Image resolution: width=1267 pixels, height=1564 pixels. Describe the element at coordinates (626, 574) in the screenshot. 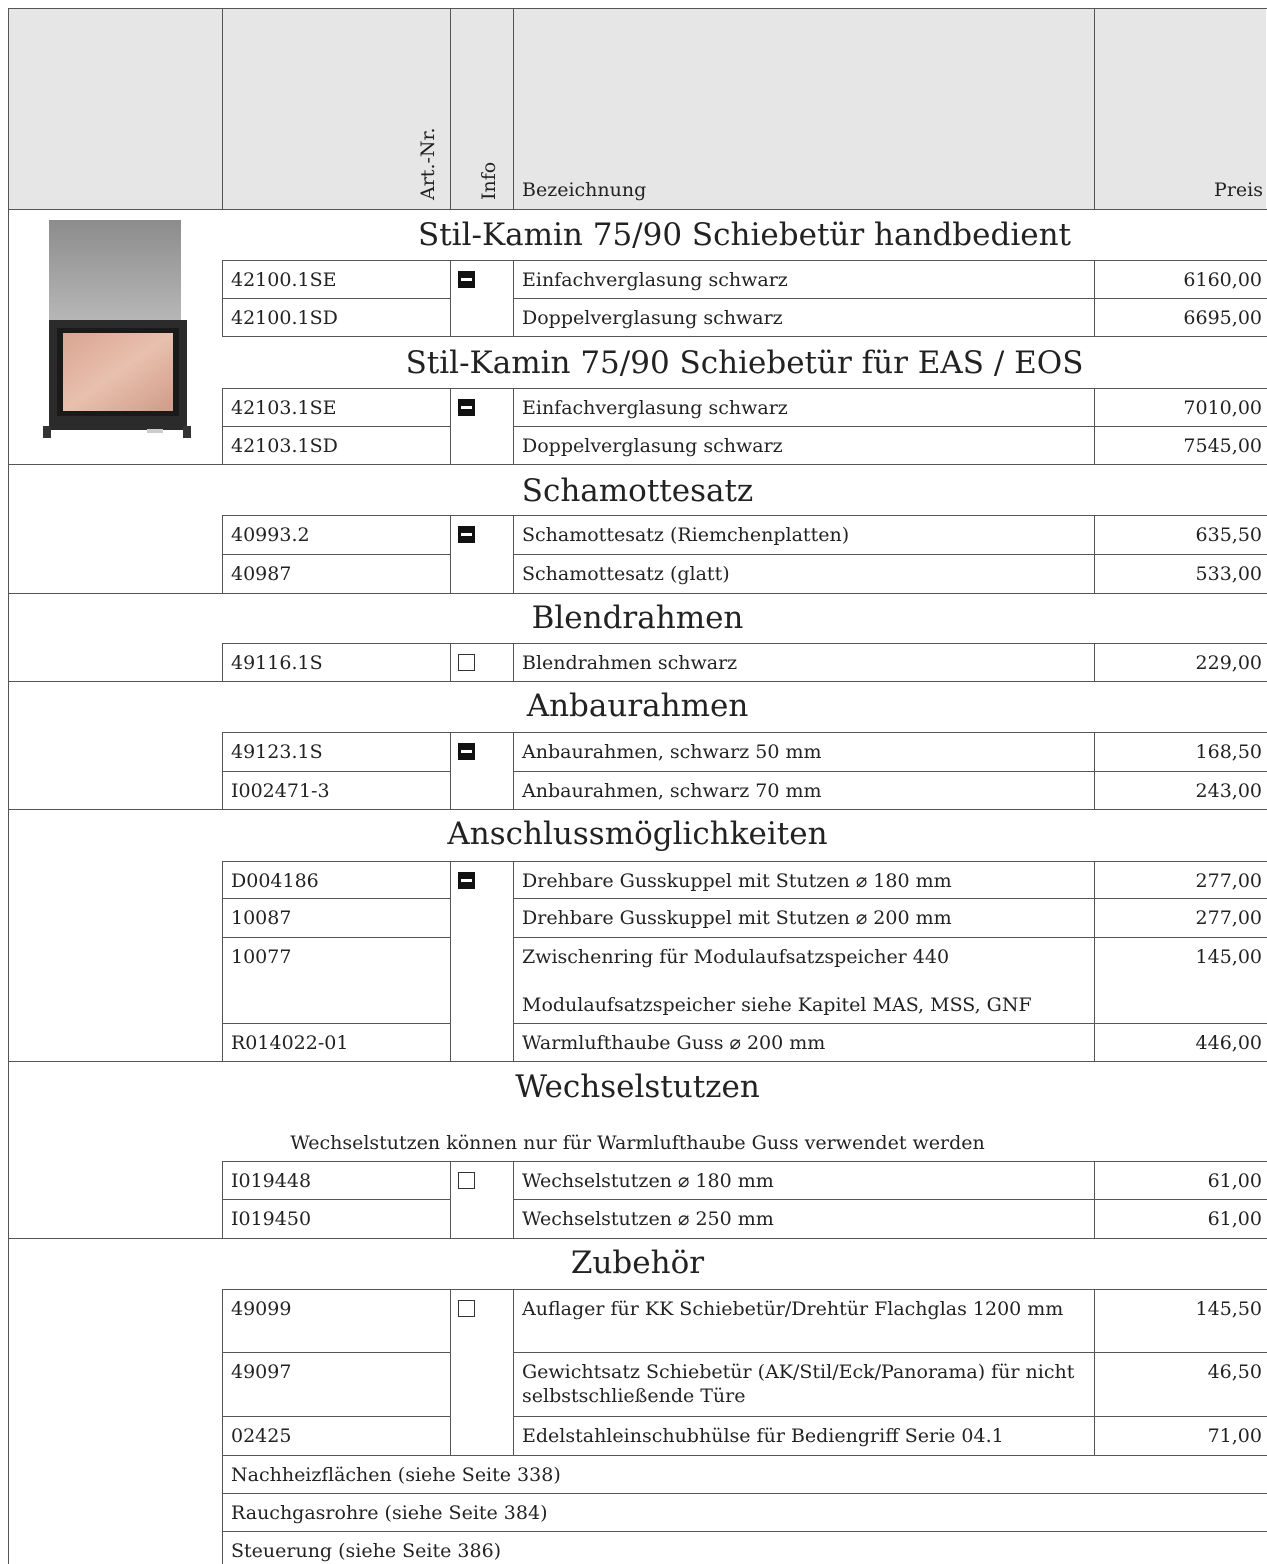

I see `table-row-bezeichnung: Schamottesatz (glatt)` at that location.